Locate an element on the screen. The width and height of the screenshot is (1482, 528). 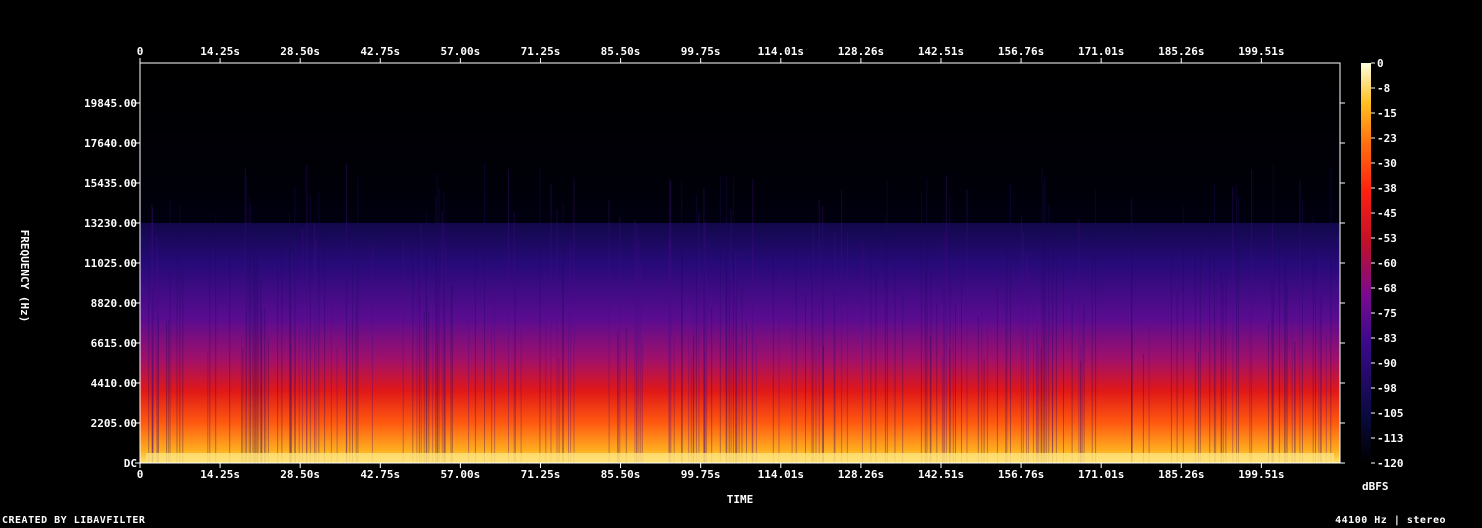
colorbar-tick-label: -8 is located at coordinates (1383, 88).